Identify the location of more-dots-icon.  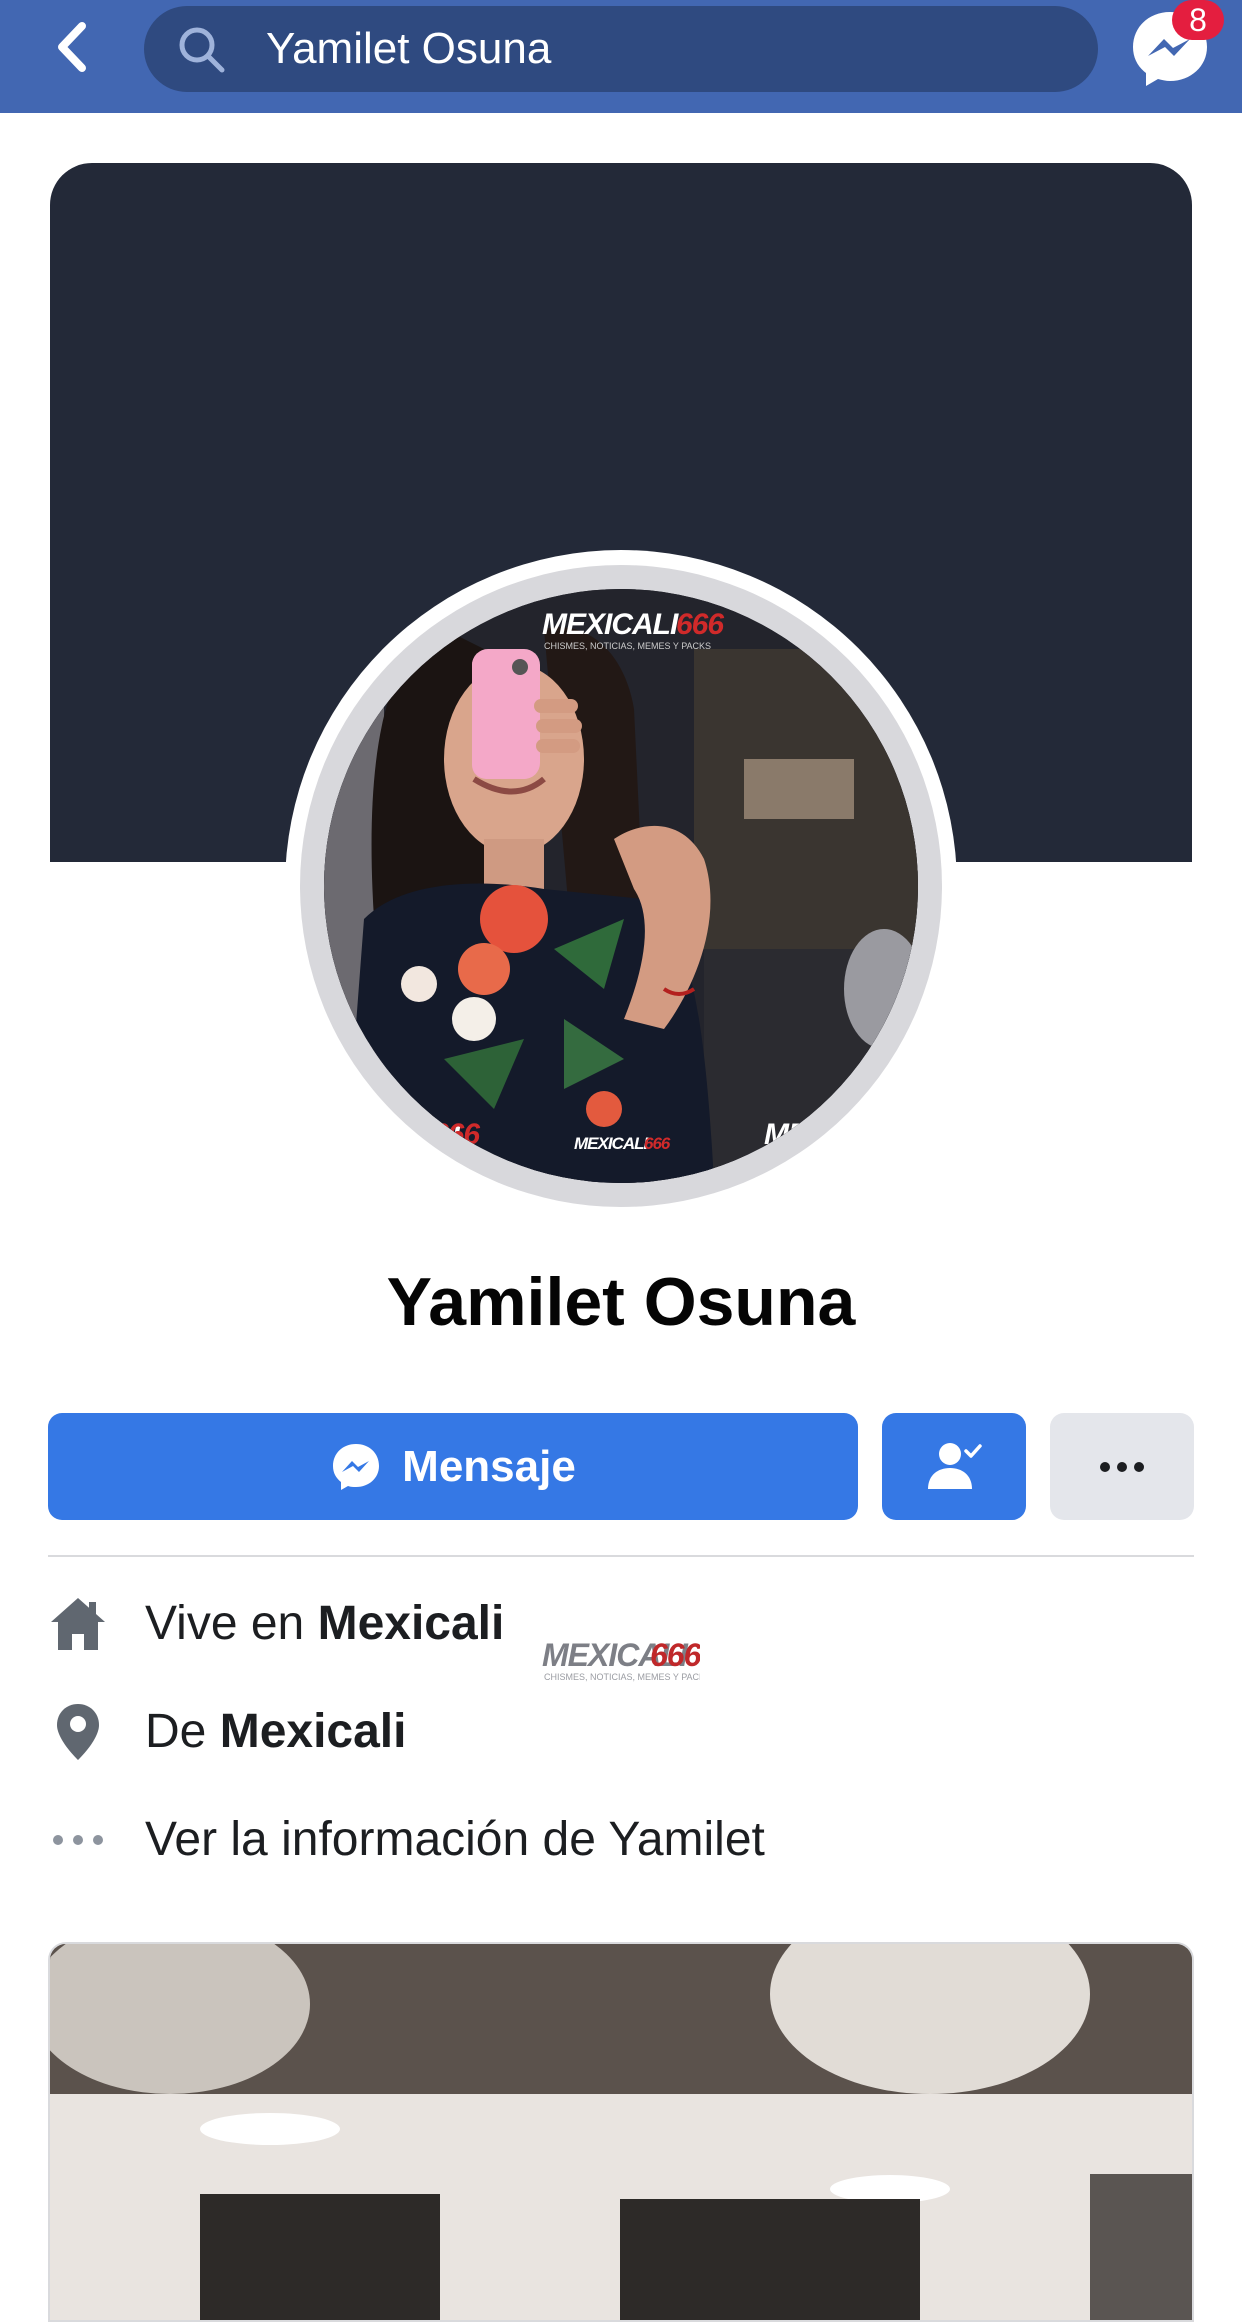
(1122, 1466).